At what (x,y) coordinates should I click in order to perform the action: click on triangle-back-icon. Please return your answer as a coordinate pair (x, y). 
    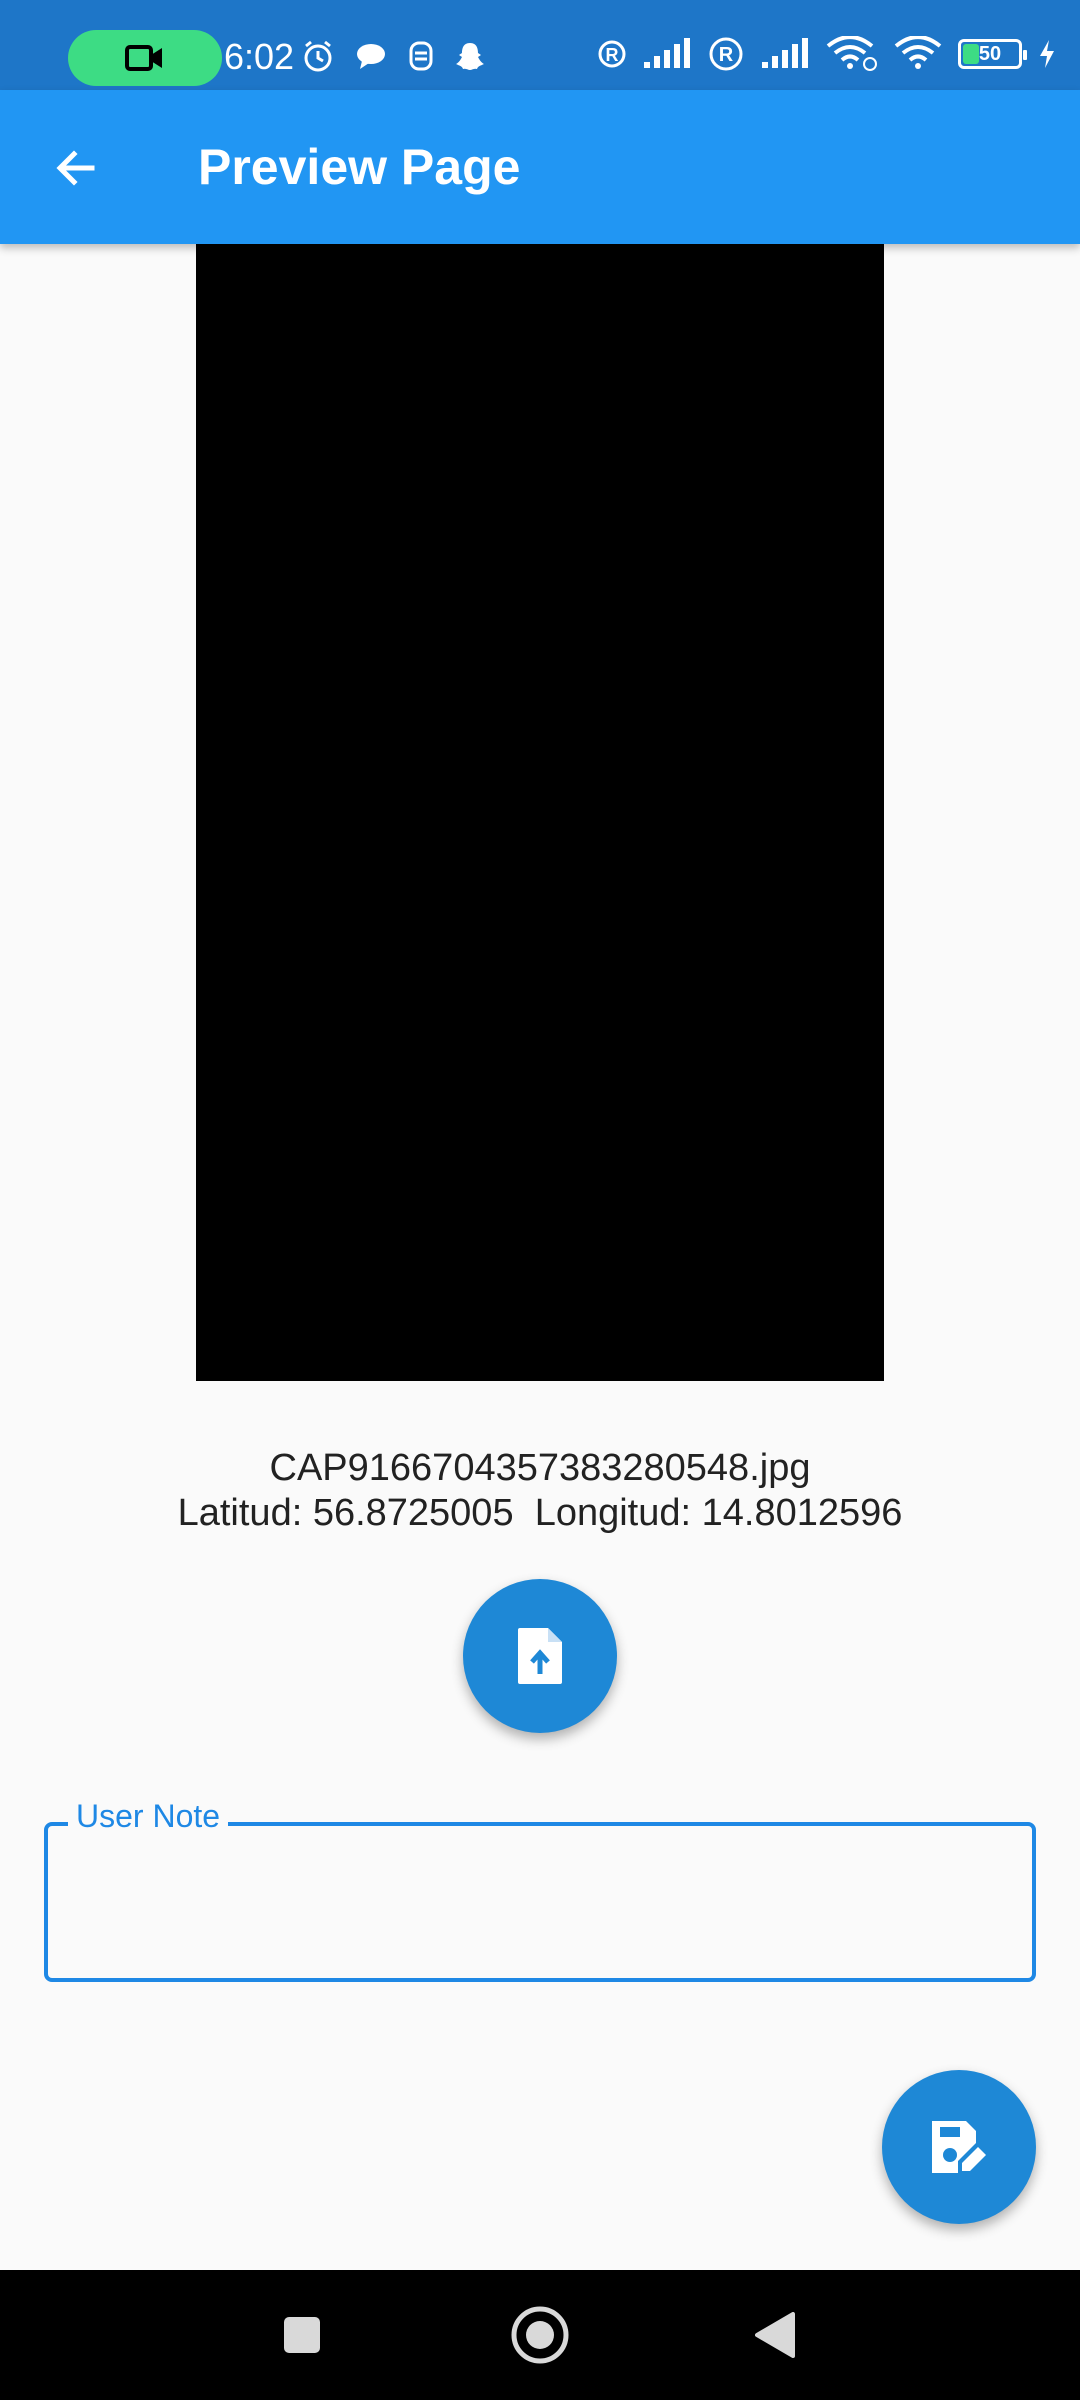
    Looking at the image, I should click on (775, 2335).